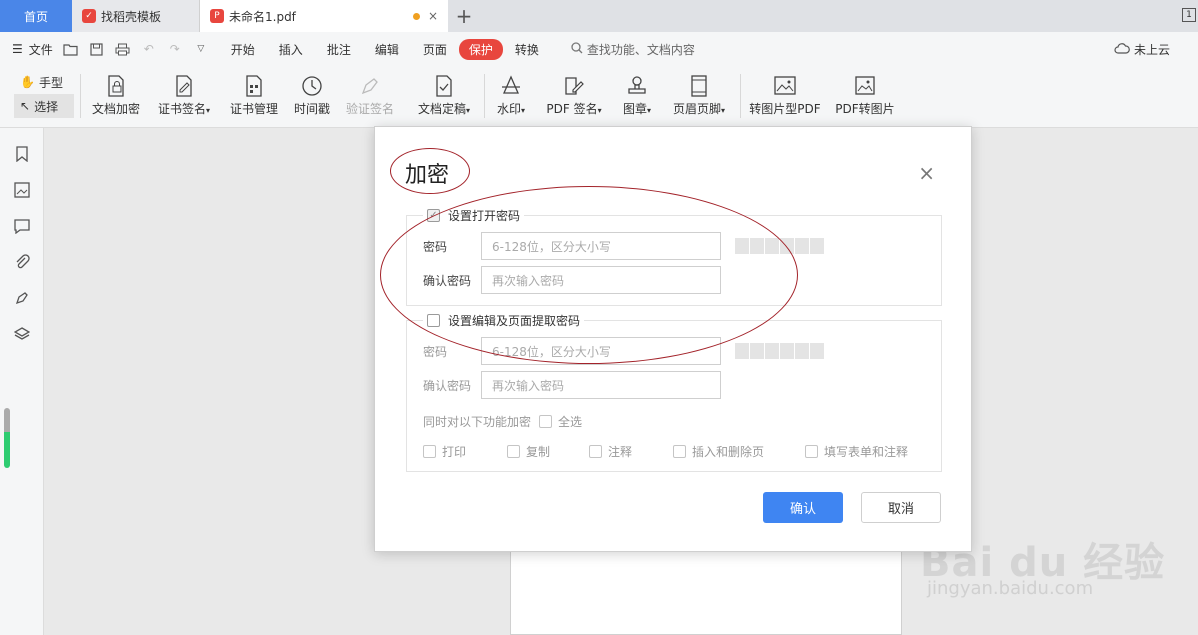 The width and height of the screenshot is (1198, 635). Describe the element at coordinates (577, 49) in the screenshot. I see `search-icon` at that location.